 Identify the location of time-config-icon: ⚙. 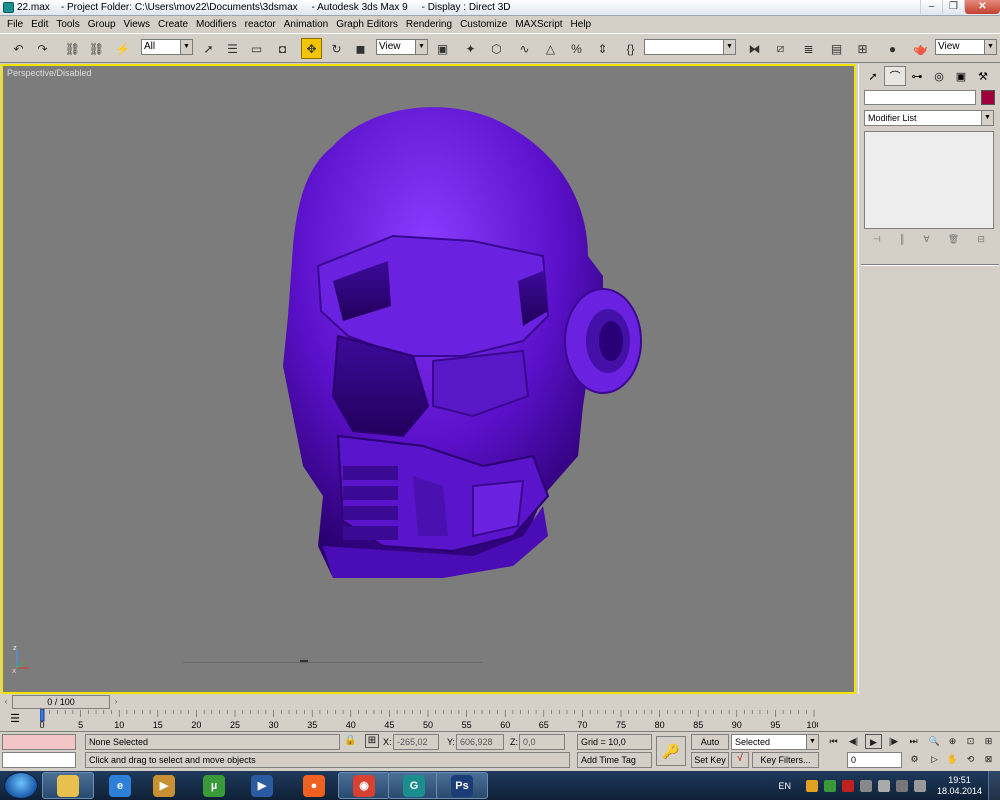
(914, 759).